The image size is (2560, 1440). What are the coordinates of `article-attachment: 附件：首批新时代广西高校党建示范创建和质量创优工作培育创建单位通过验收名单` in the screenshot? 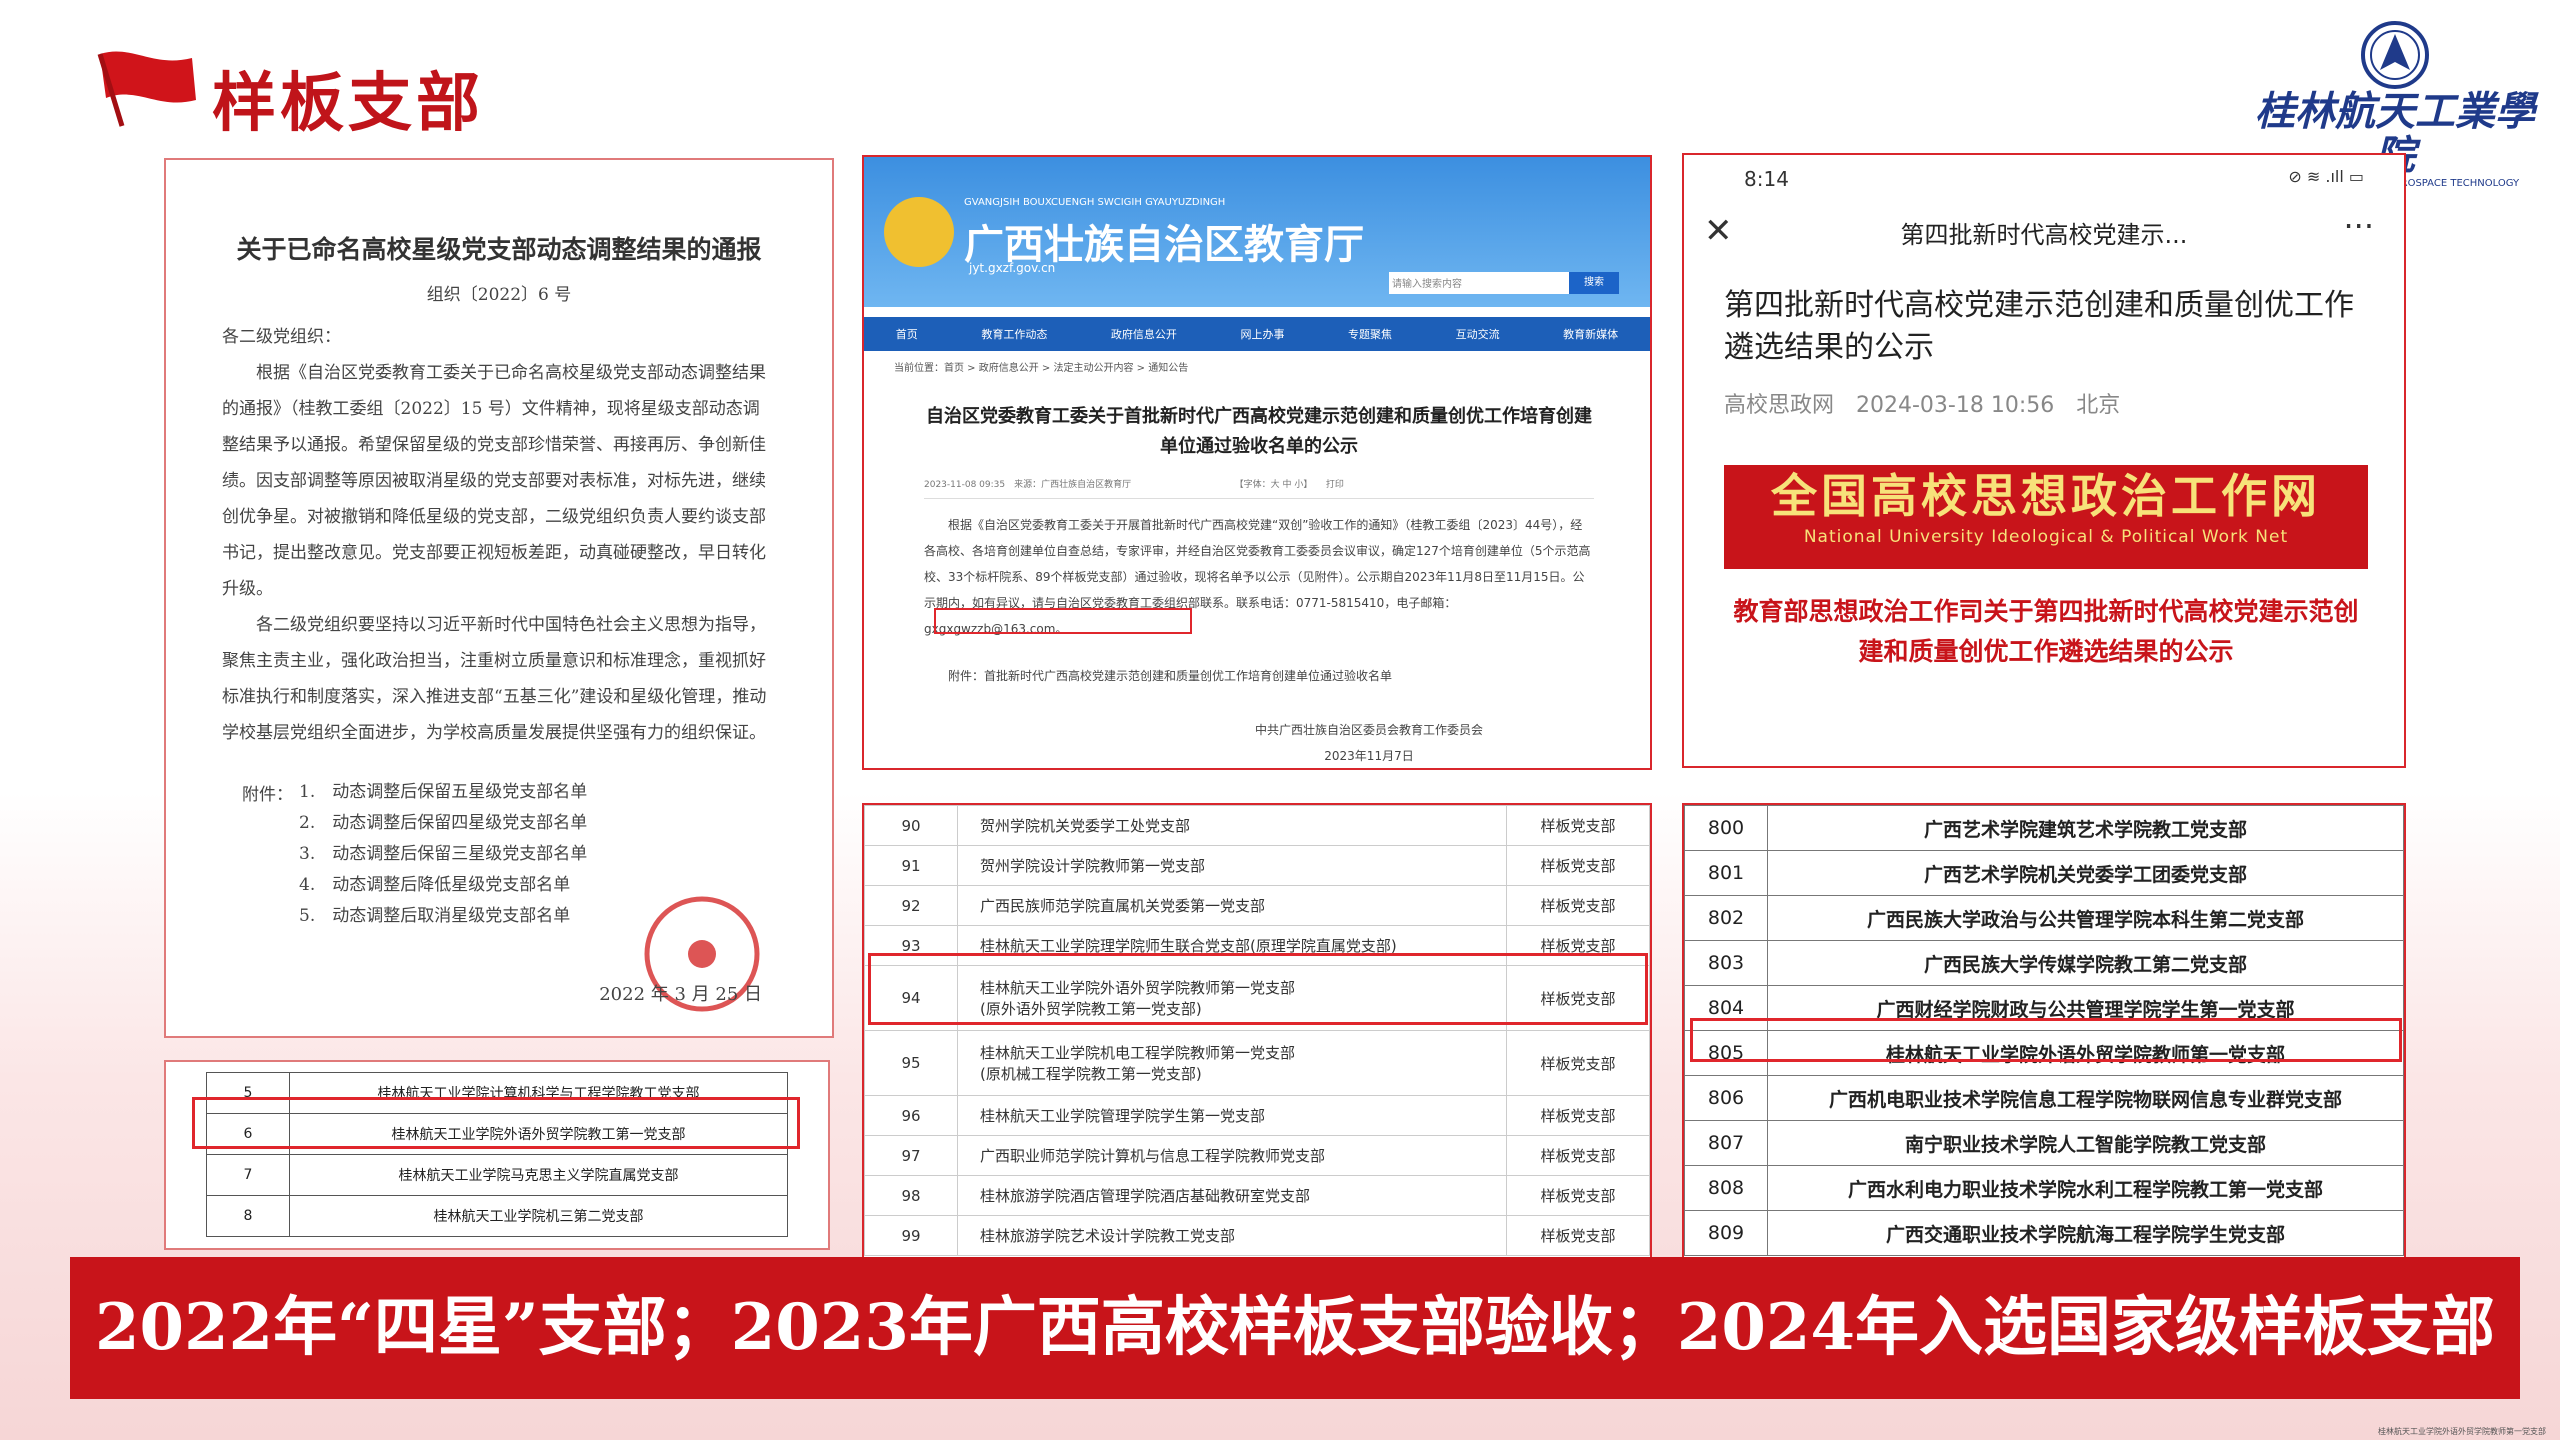 It's located at (1259, 675).